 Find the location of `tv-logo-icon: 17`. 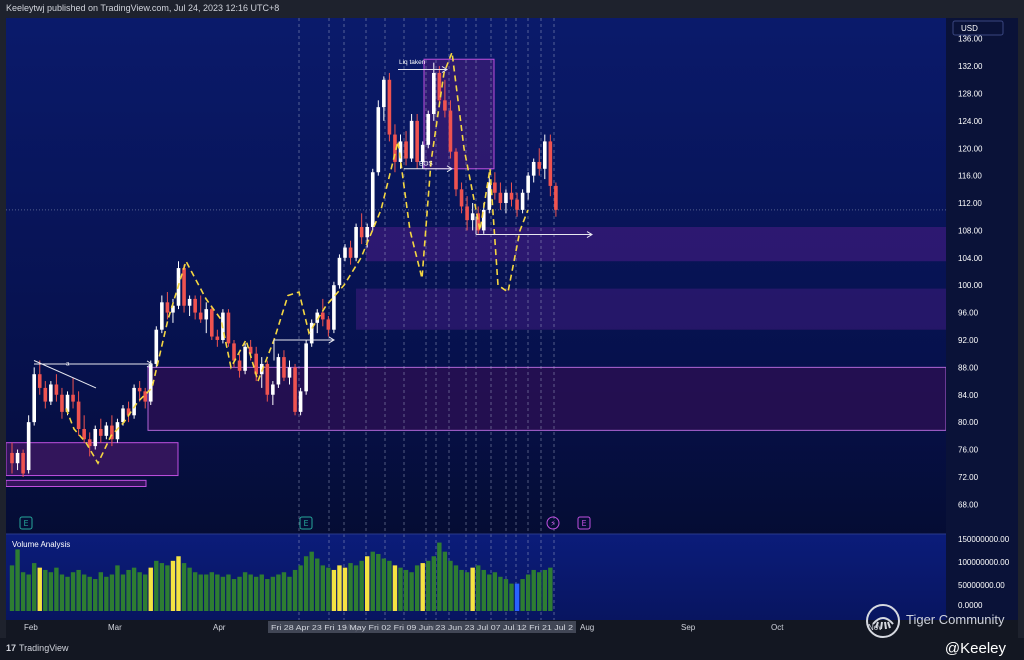

tv-logo-icon: 17 is located at coordinates (11, 648).